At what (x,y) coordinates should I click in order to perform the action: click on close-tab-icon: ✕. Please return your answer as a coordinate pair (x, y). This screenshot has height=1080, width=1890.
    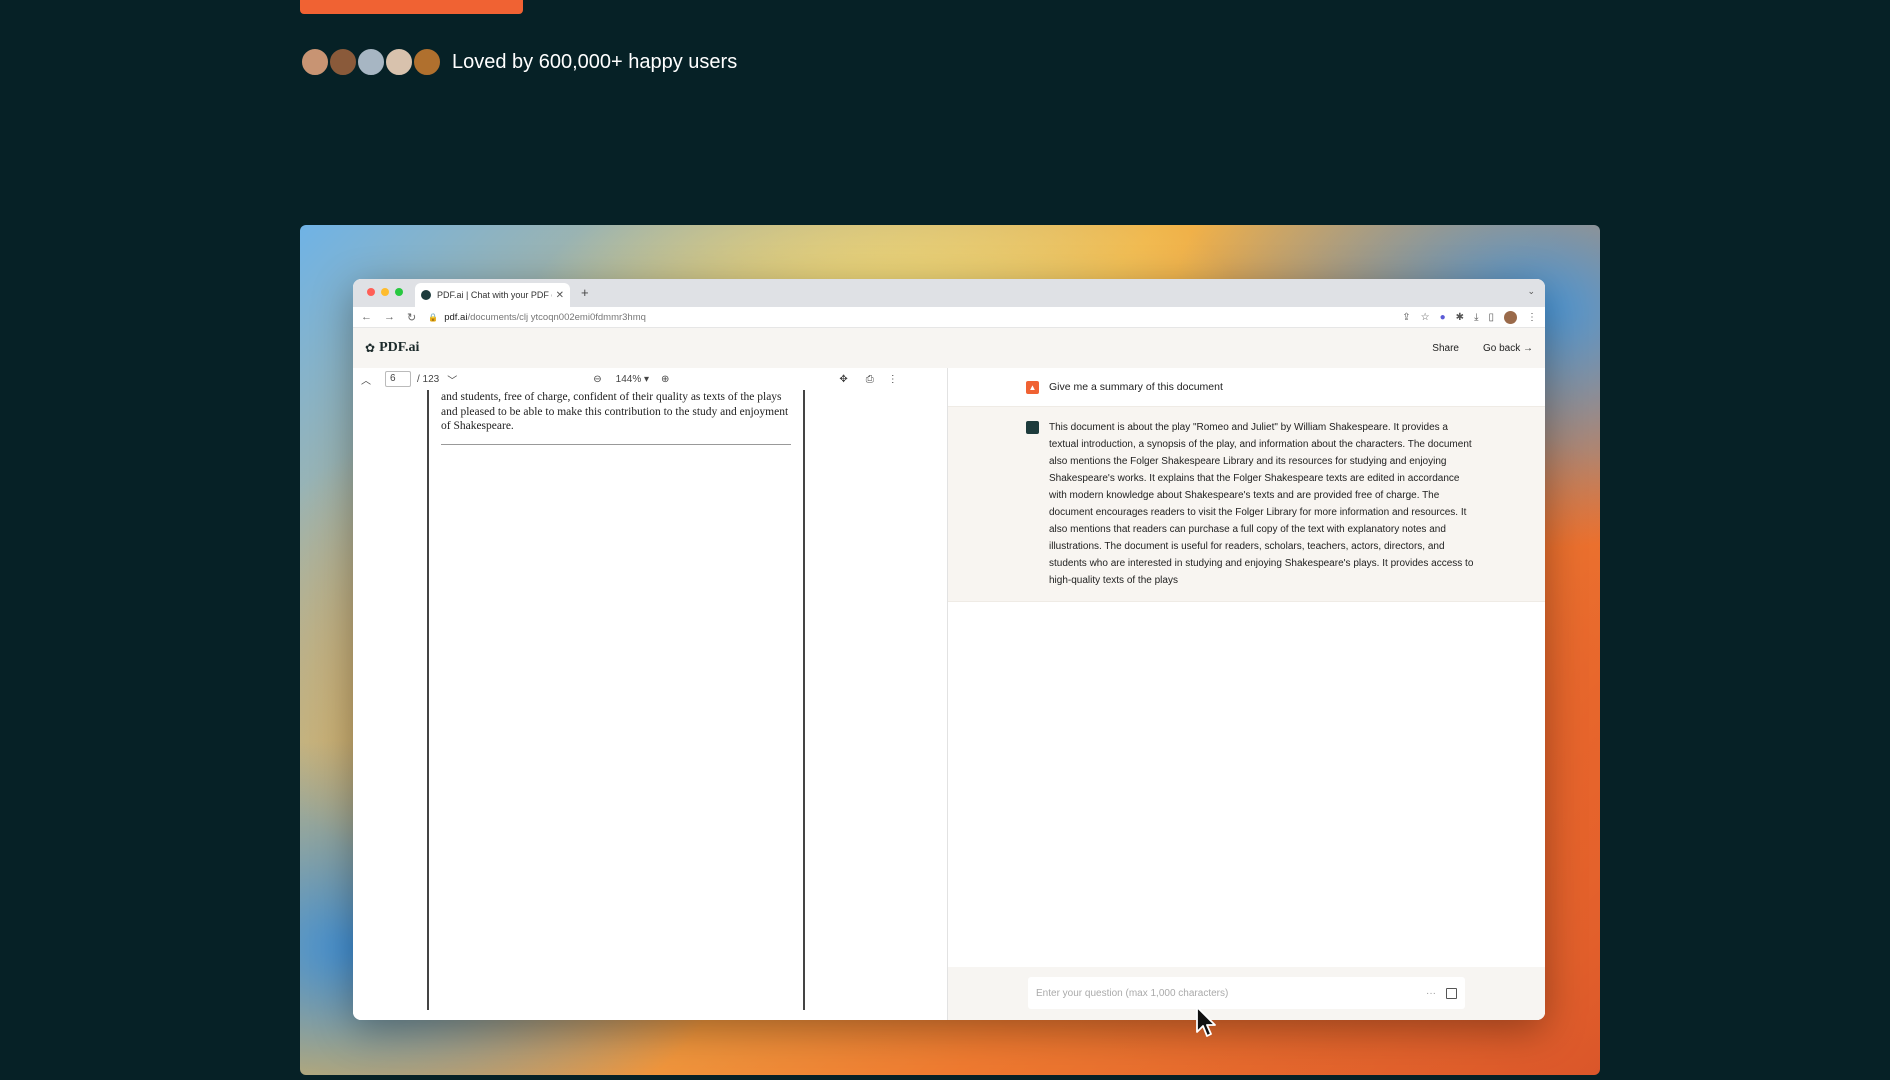
    Looking at the image, I should click on (560, 295).